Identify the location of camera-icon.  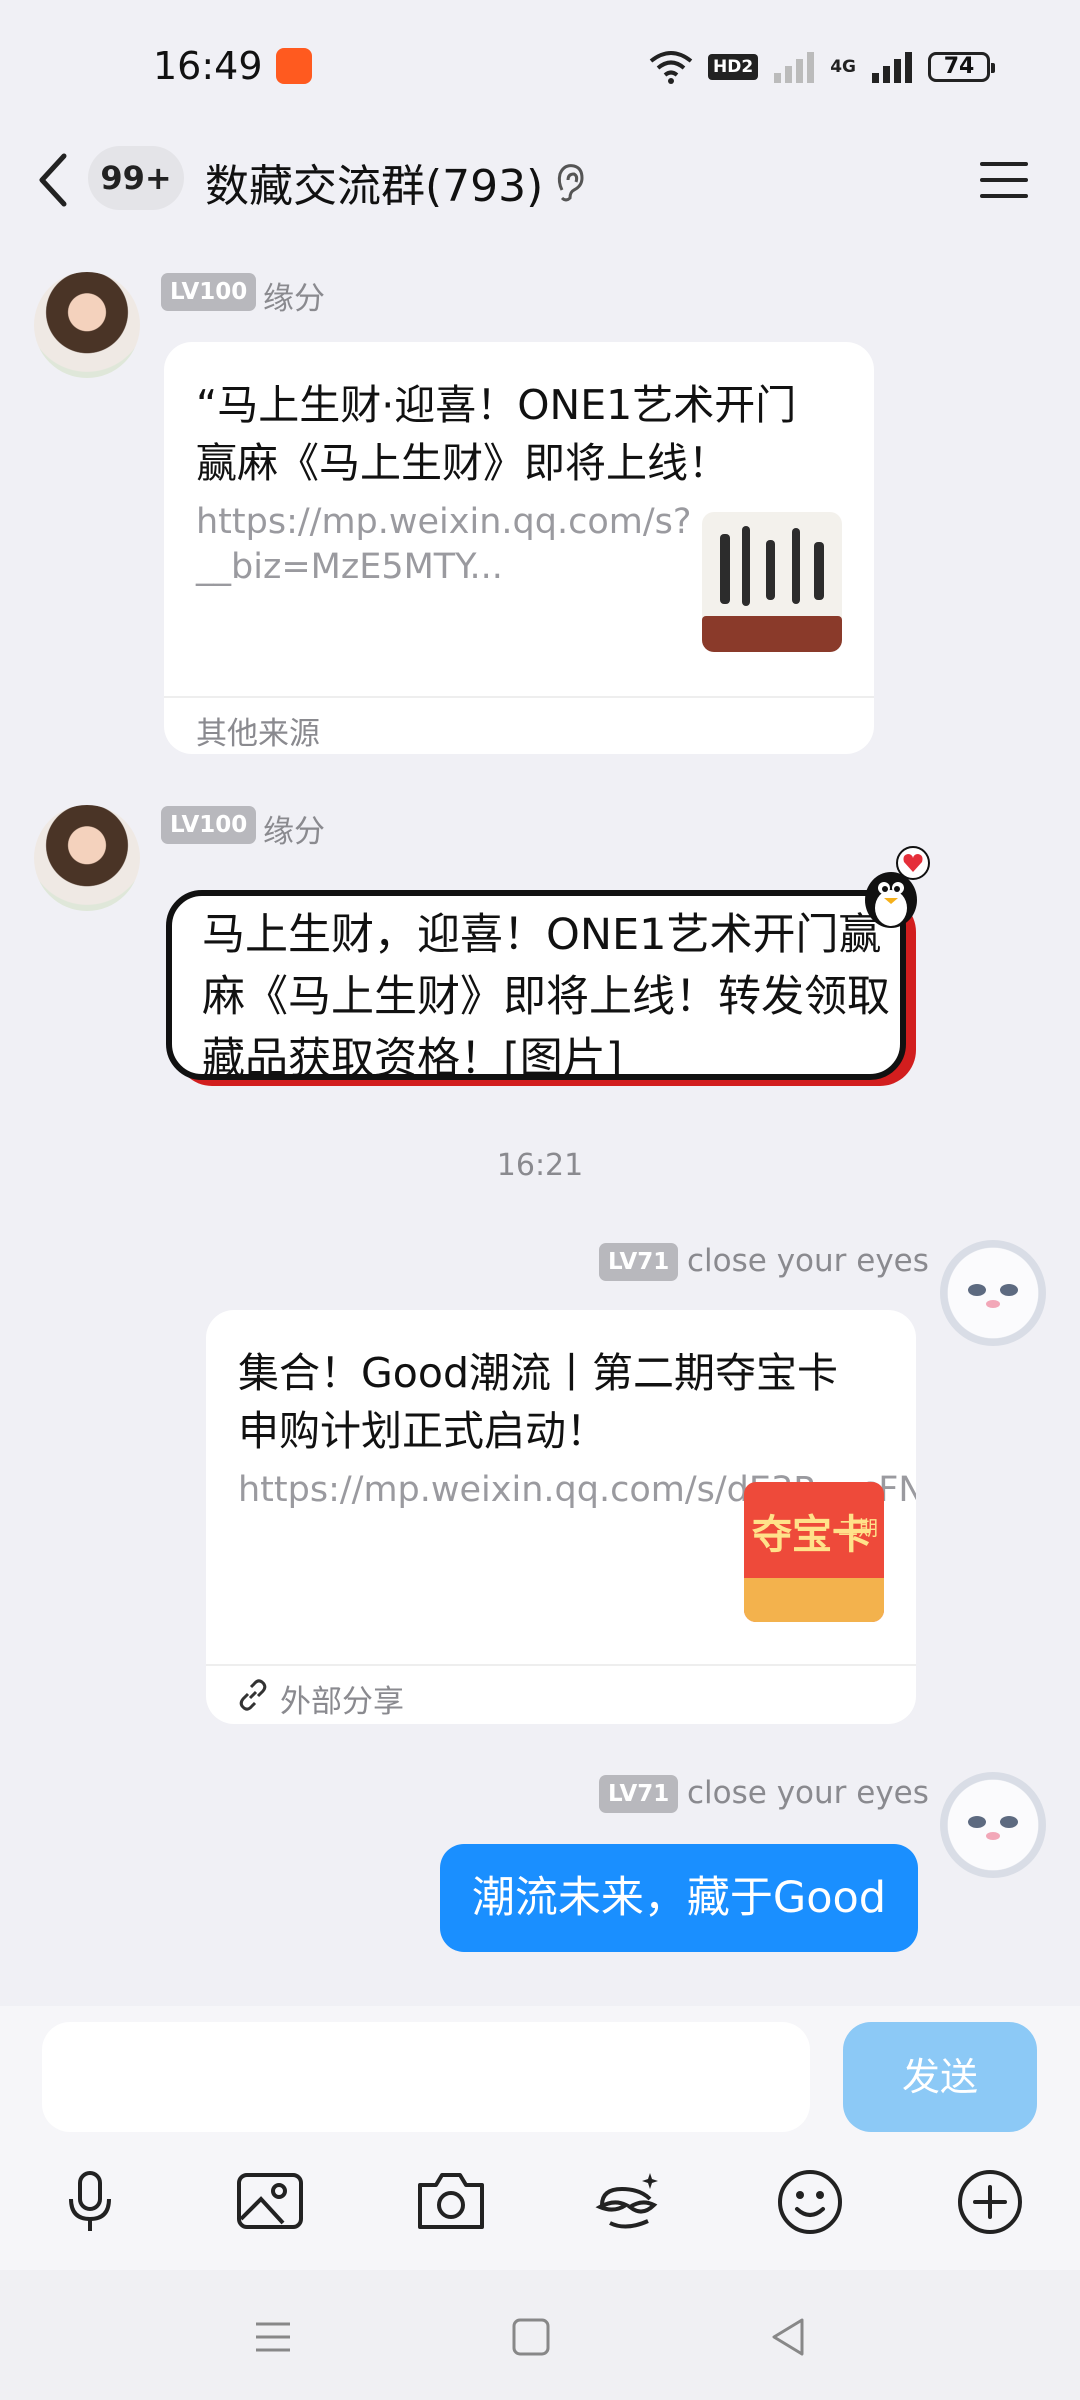
(451, 2202).